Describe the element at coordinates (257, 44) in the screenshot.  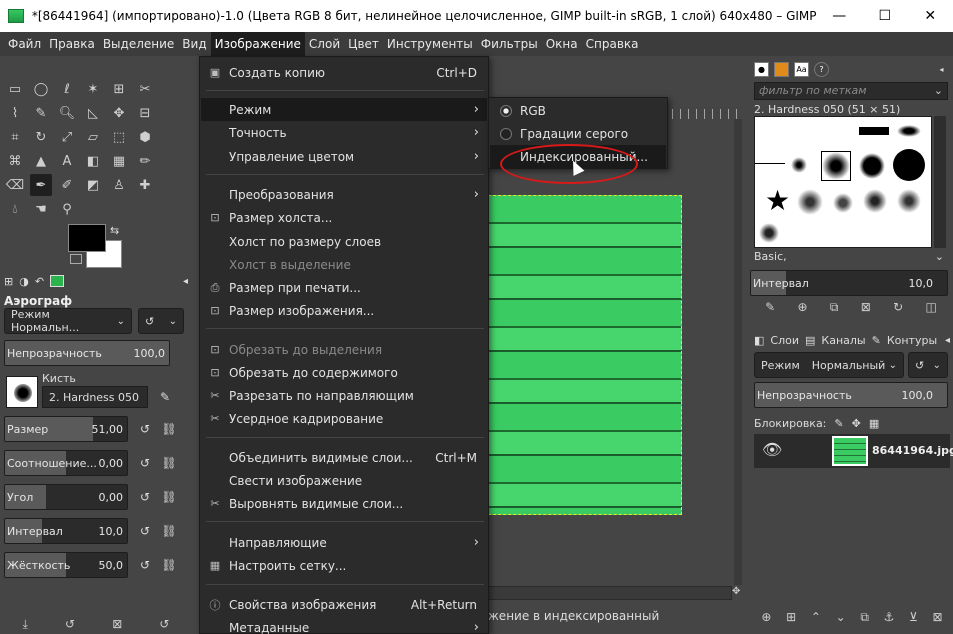
I see `menu-image: Изображение` at that location.